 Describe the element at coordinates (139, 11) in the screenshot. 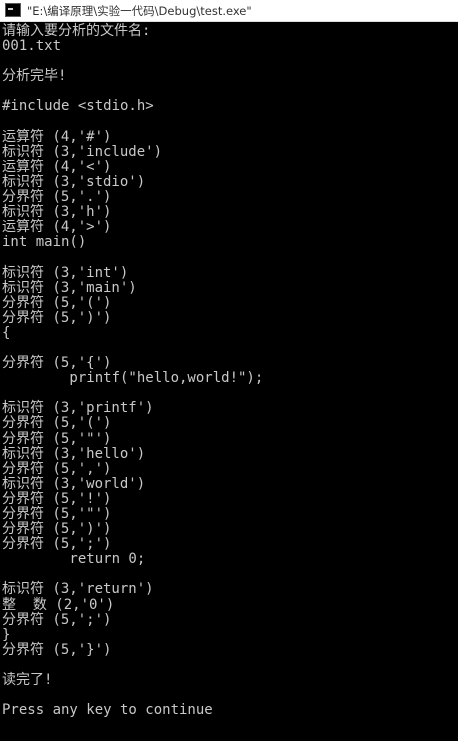

I see `window-title: "E:\编译原理\实验一代码\Debug\test.exe"` at that location.